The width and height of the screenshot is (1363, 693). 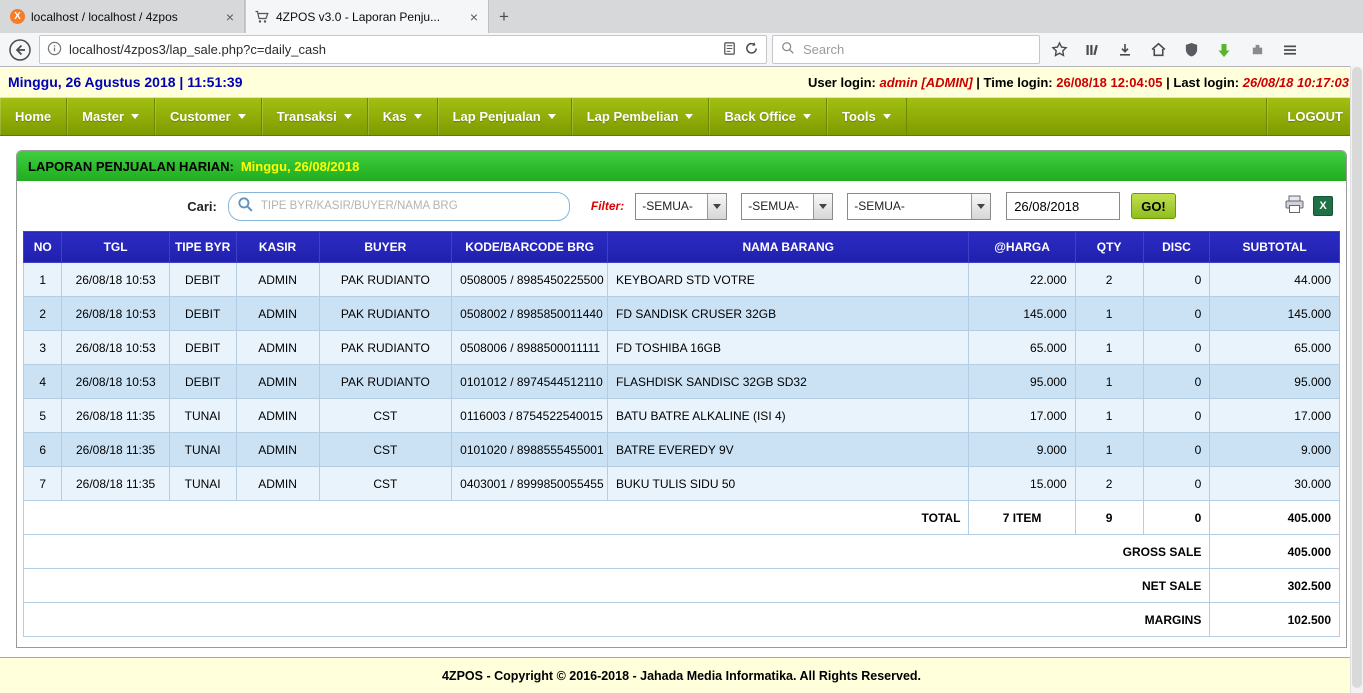 I want to click on table-cell: 26/08/18 11:35, so click(x=115, y=415).